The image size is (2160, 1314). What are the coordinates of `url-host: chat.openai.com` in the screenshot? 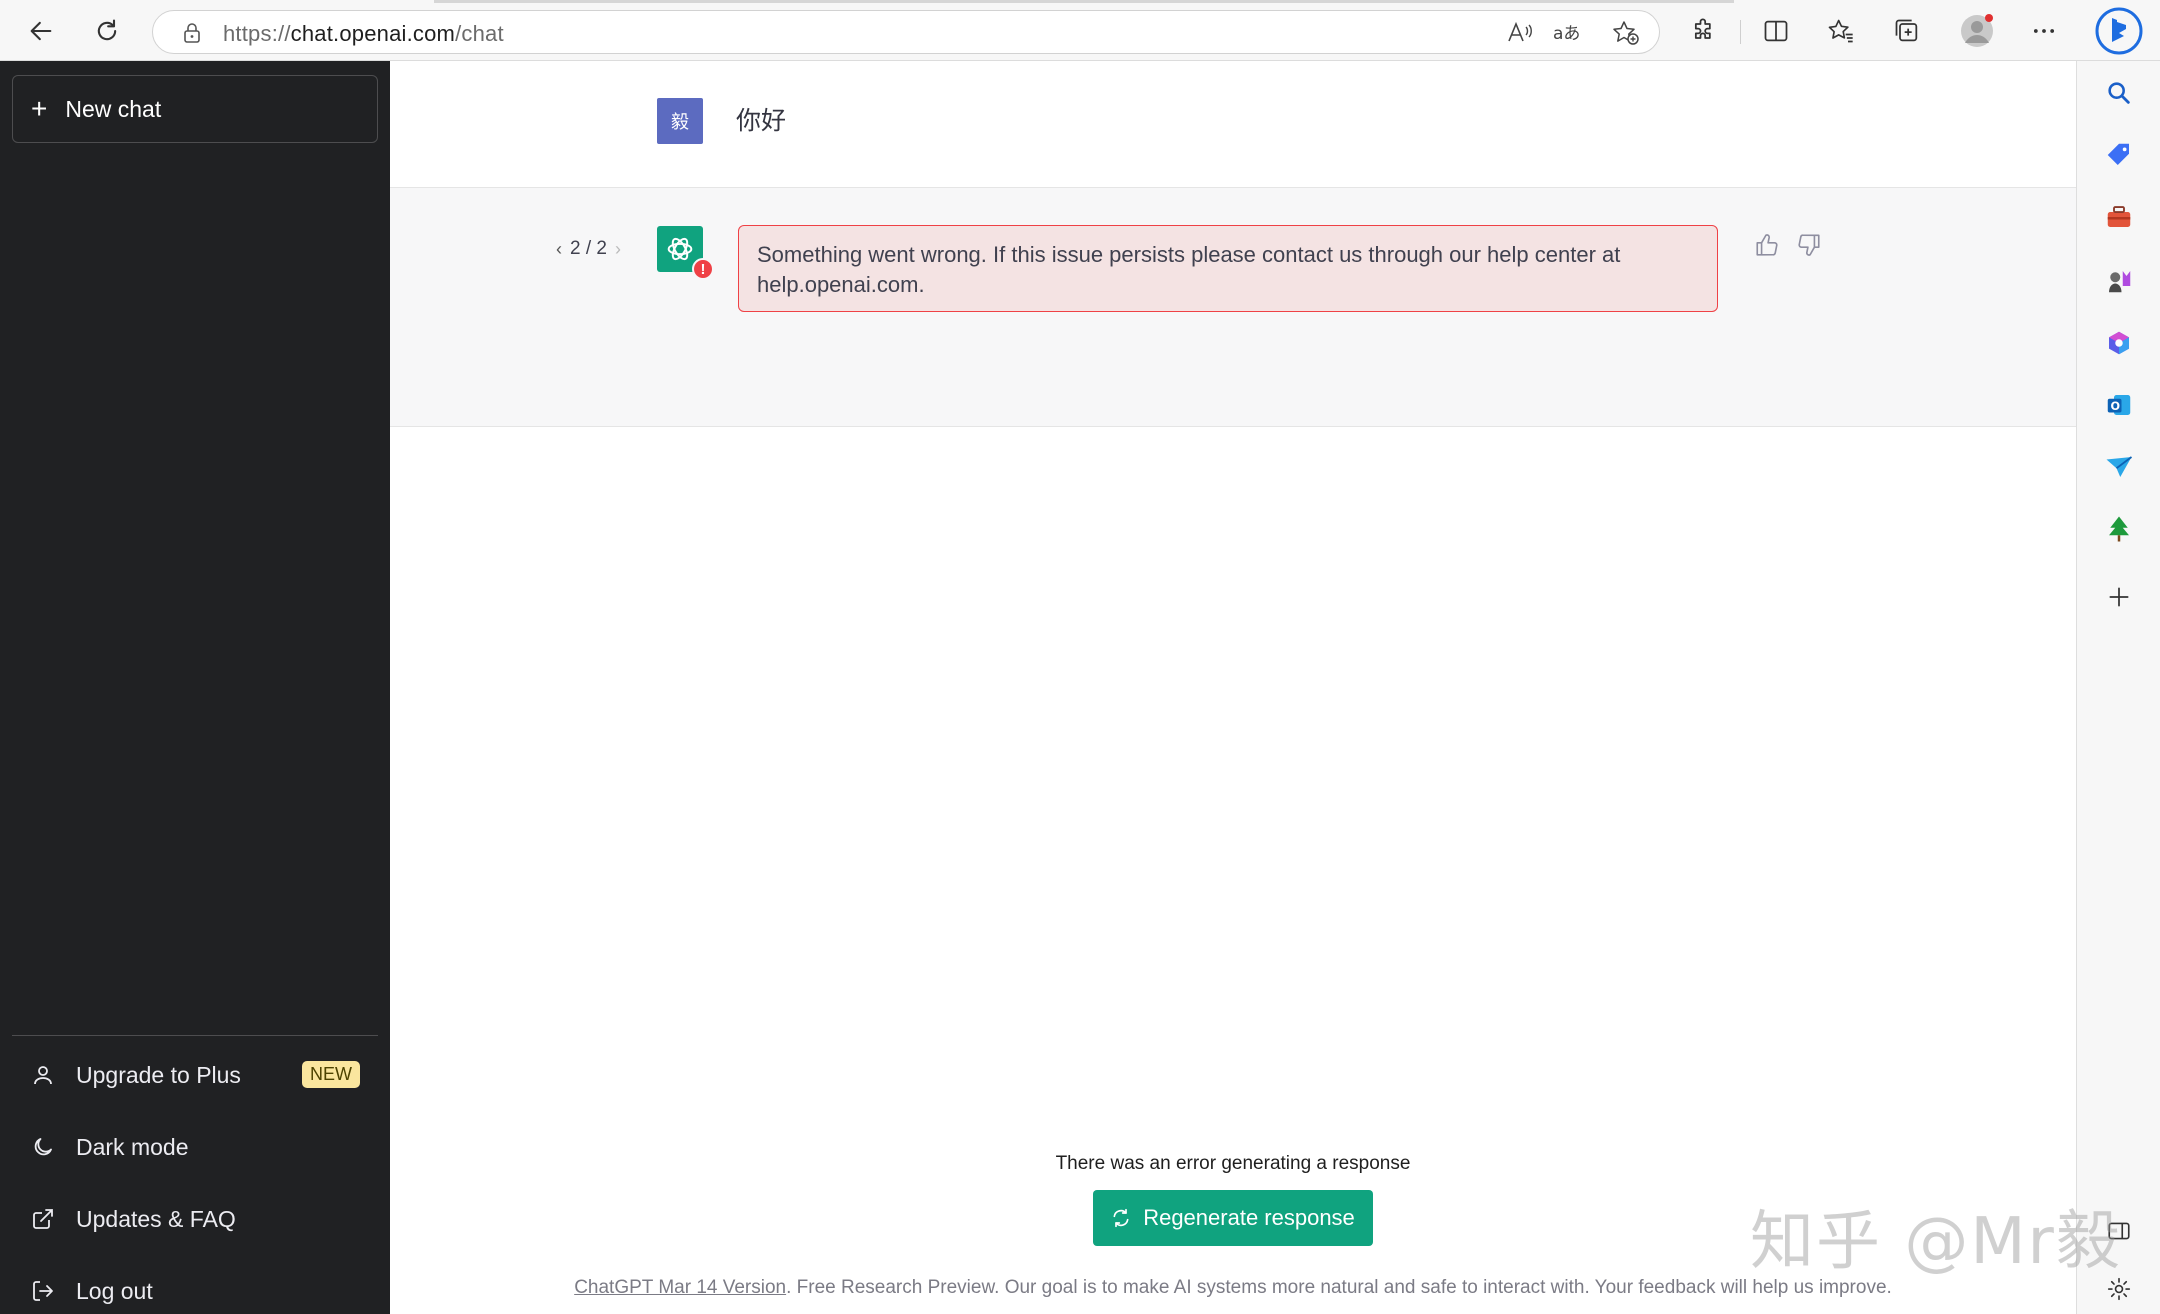 It's located at (373, 33).